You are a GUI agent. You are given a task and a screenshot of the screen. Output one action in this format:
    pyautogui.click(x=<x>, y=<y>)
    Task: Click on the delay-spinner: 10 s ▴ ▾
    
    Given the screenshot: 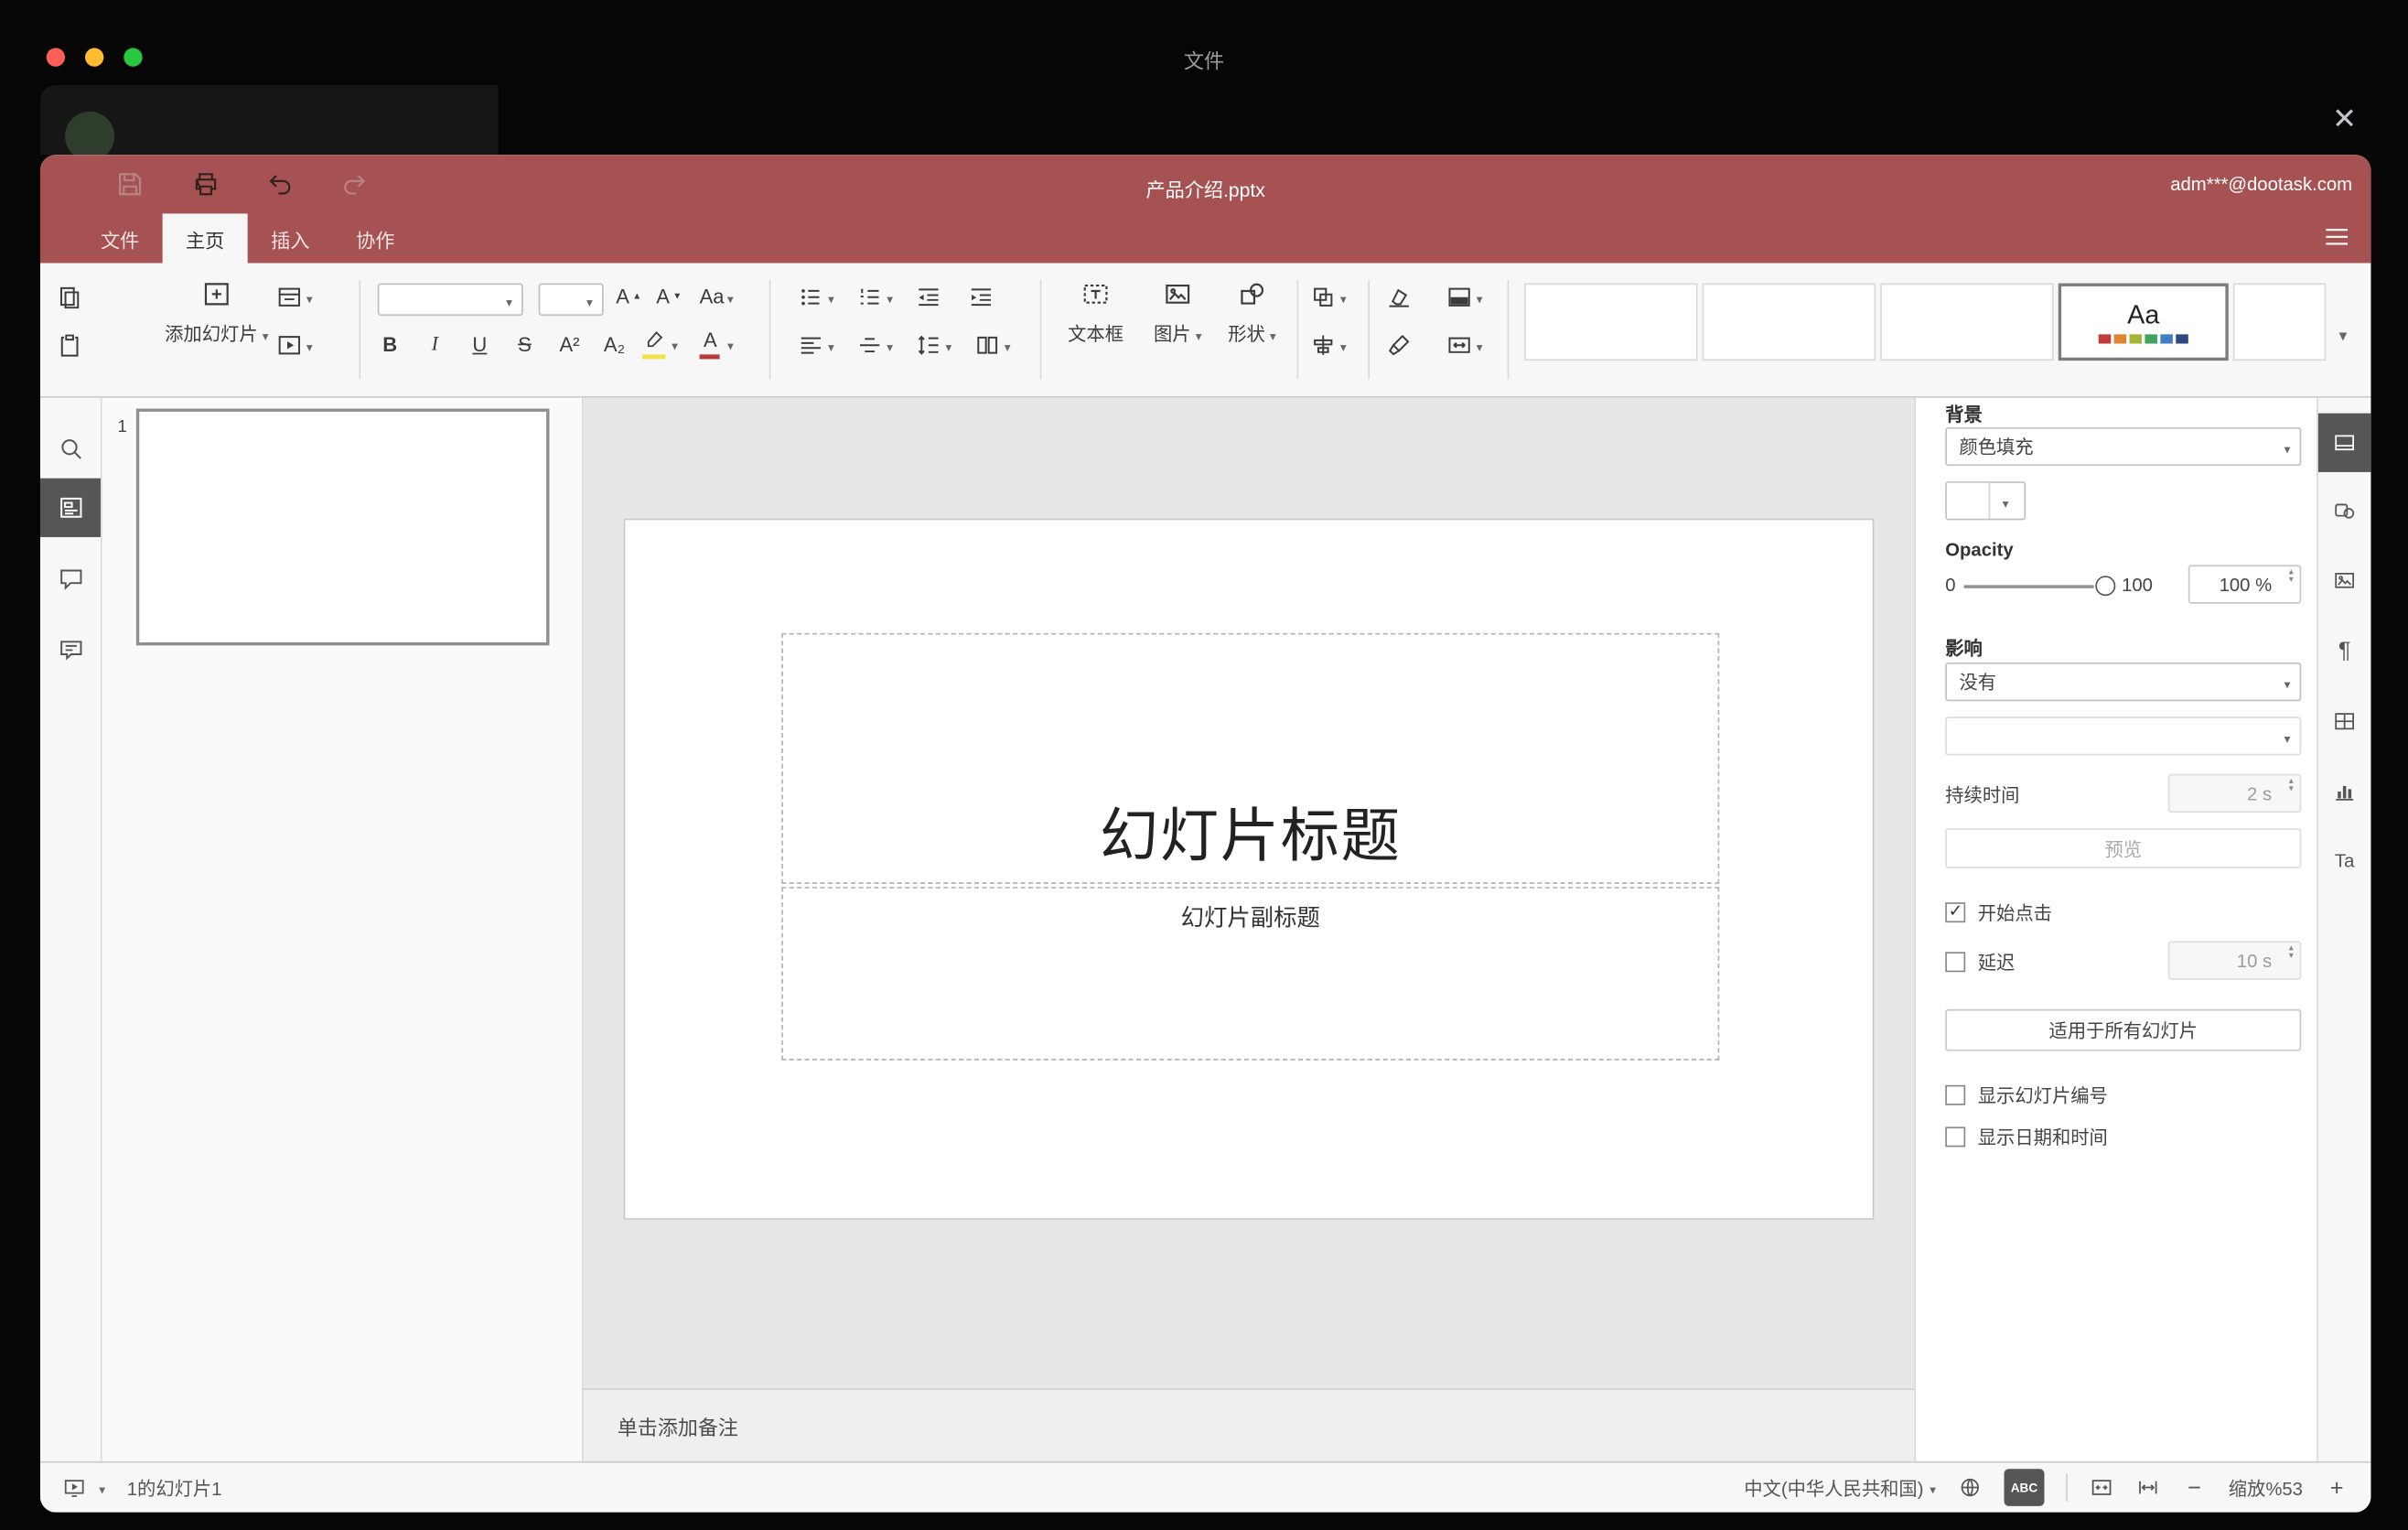 What is the action you would take?
    pyautogui.click(x=2234, y=960)
    